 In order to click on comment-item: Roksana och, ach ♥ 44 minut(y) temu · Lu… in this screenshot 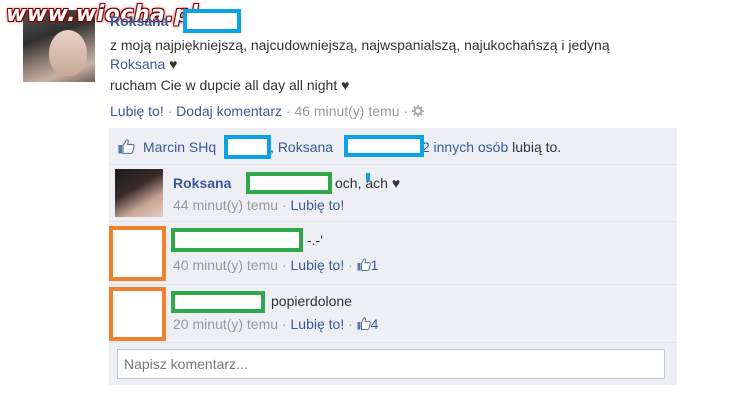, I will do `click(393, 193)`.